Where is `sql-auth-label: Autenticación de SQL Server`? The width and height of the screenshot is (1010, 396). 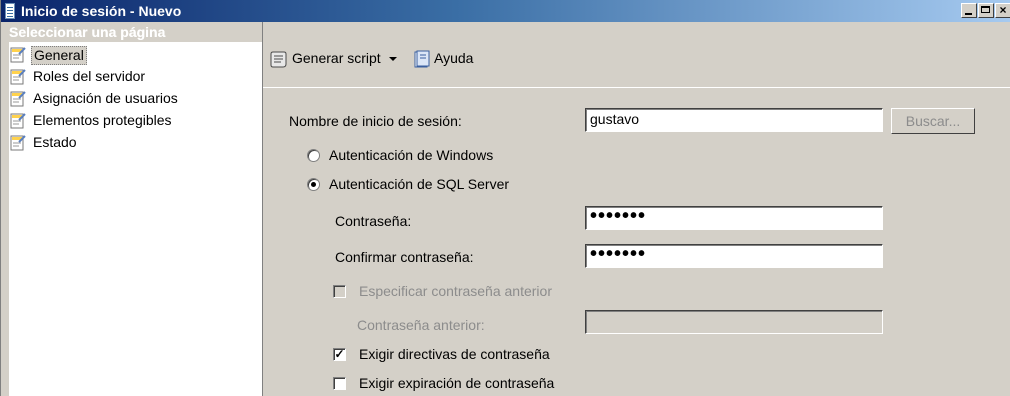 sql-auth-label: Autenticación de SQL Server is located at coordinates (419, 184).